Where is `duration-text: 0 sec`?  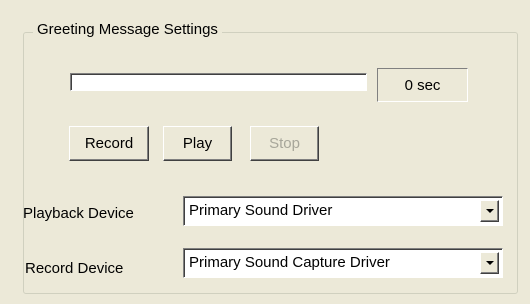
duration-text: 0 sec is located at coordinates (422, 85).